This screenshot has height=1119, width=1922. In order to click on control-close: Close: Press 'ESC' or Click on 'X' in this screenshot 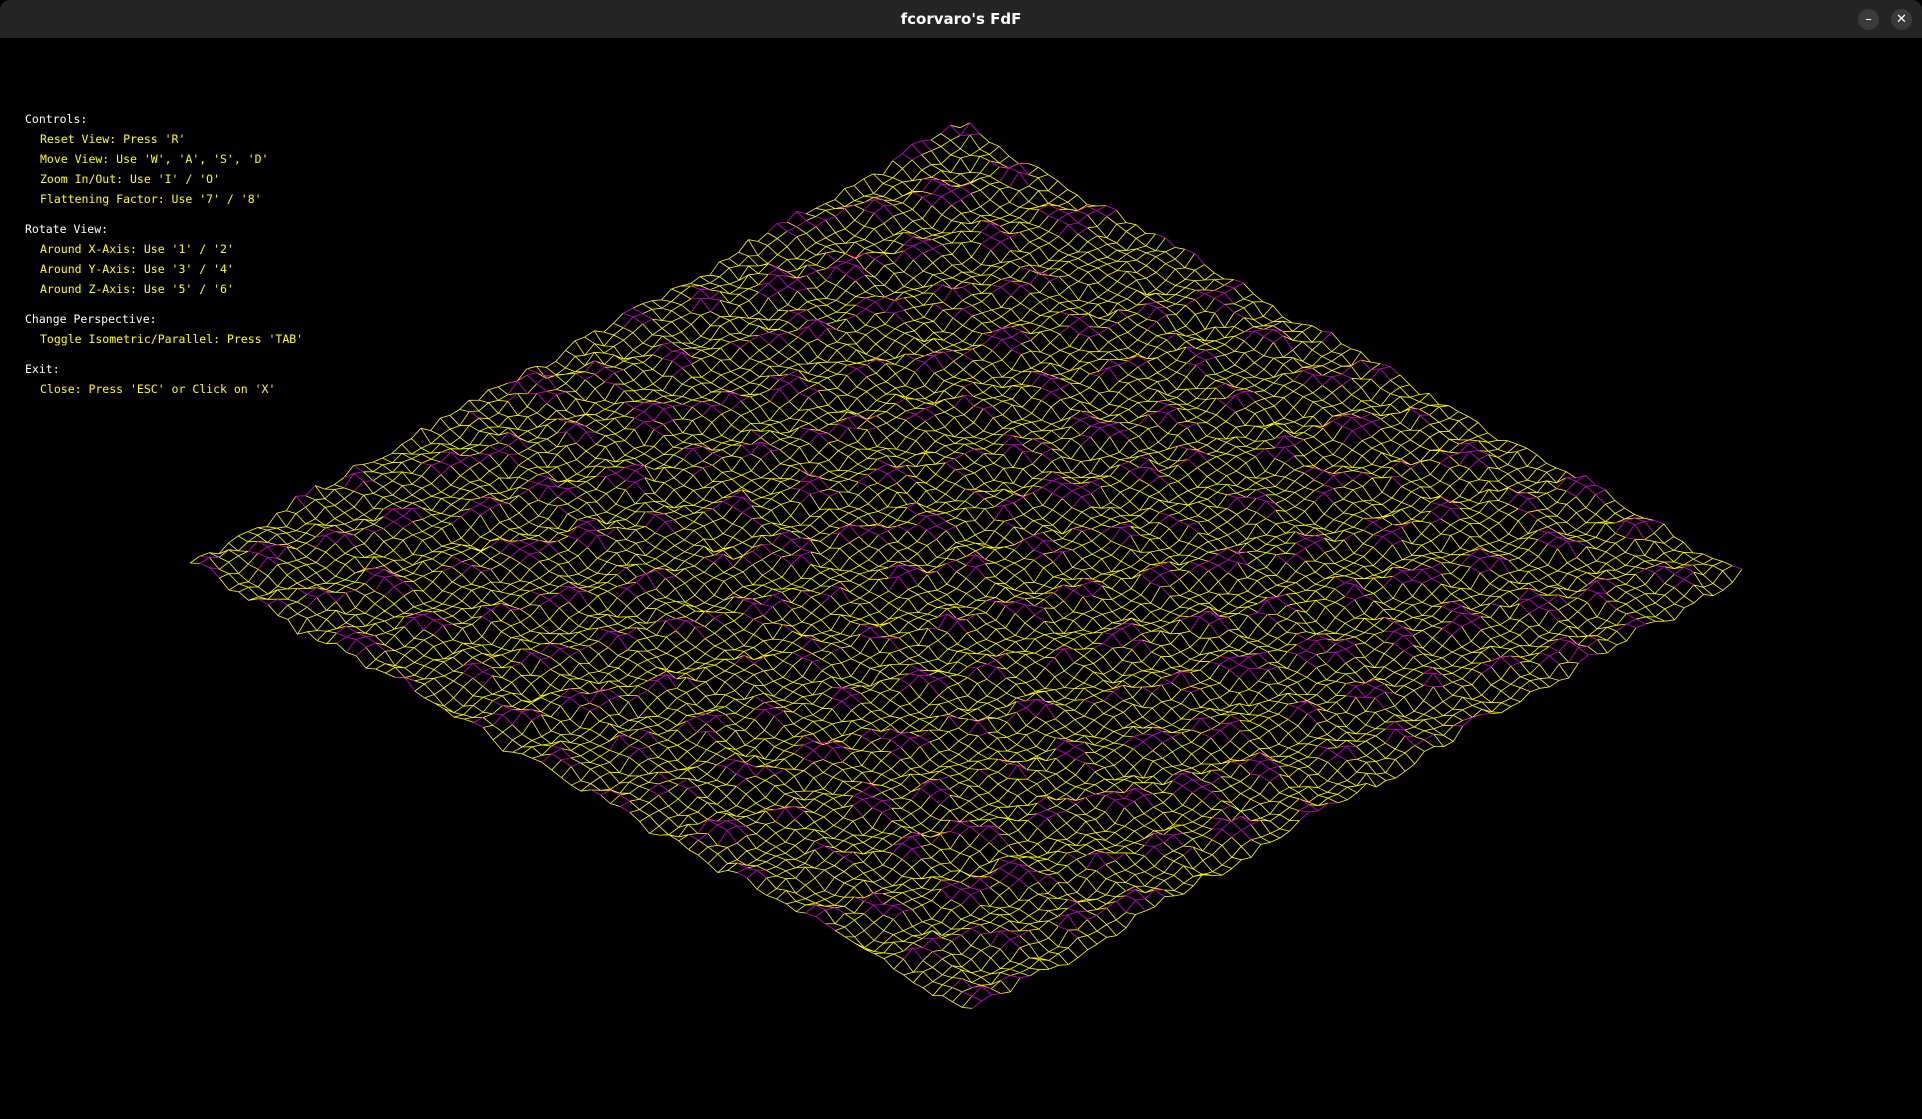, I will do `click(158, 389)`.